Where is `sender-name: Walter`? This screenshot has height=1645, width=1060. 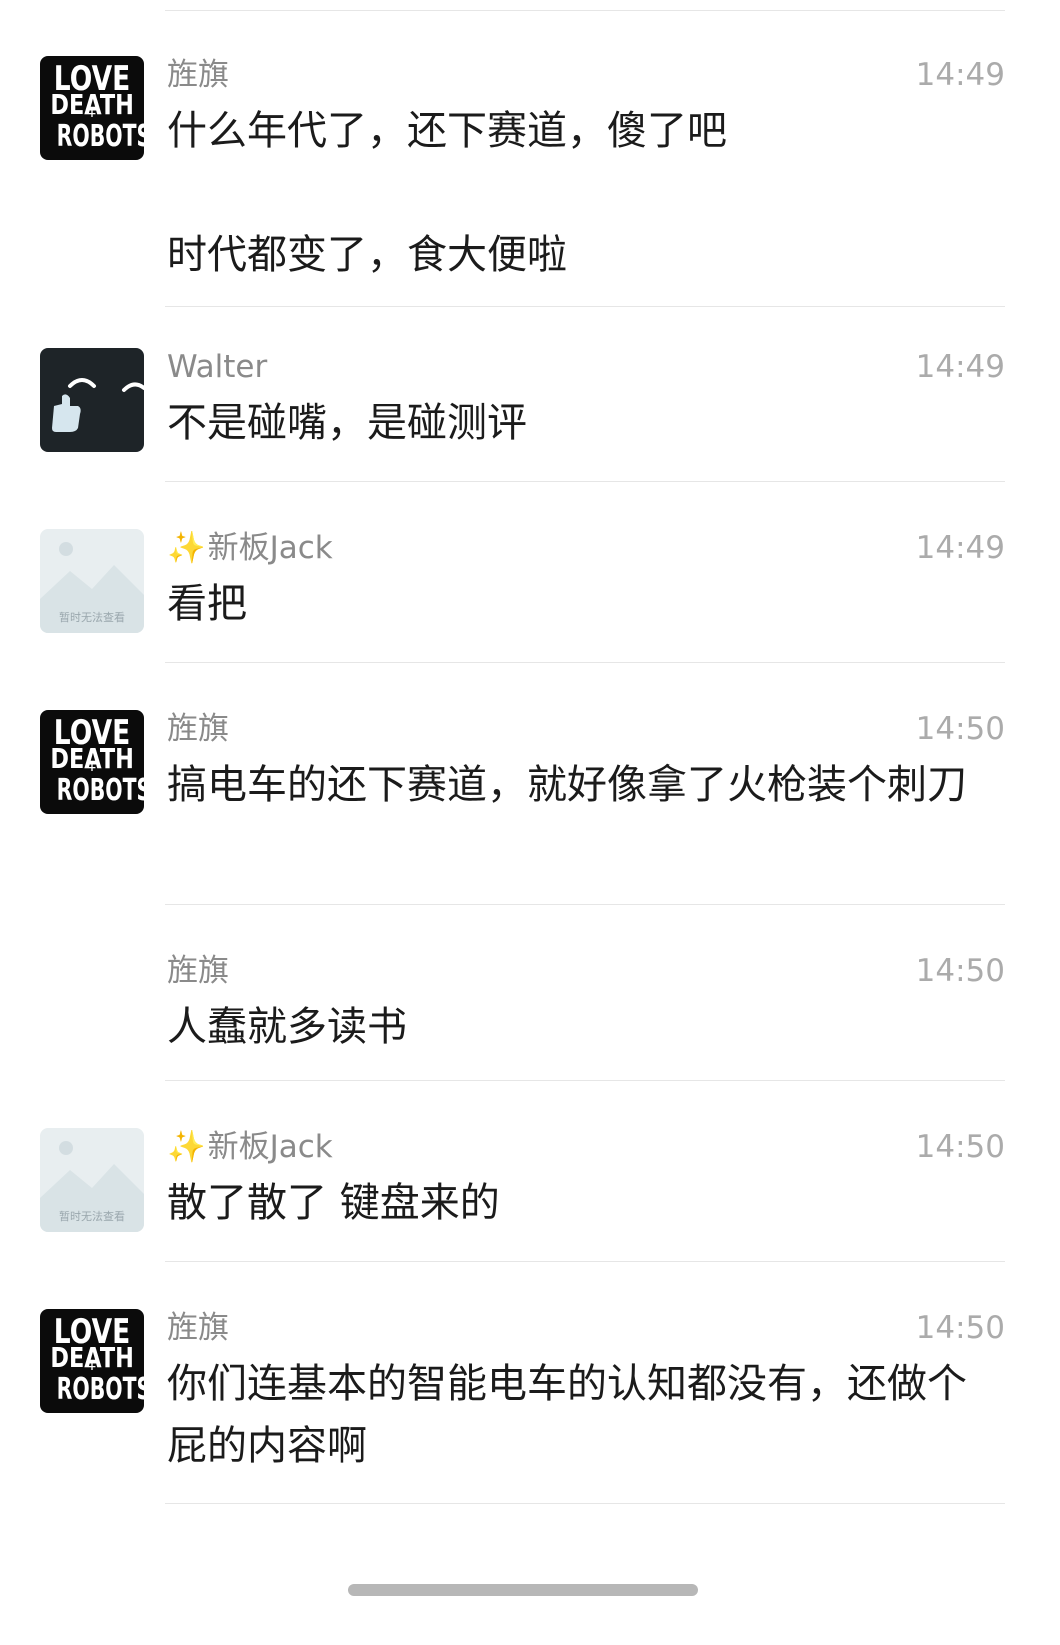
sender-name: Walter is located at coordinates (217, 367).